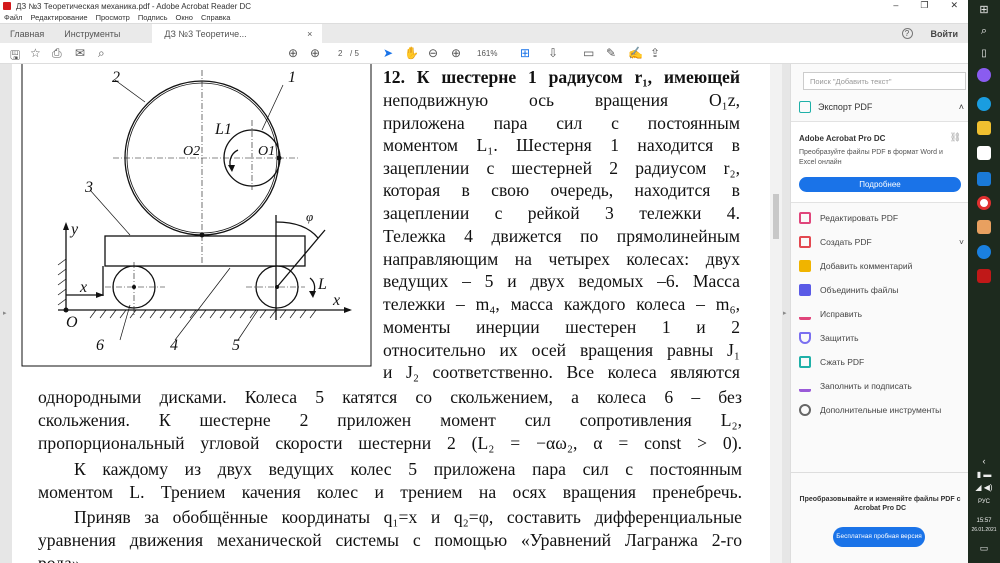 Image resolution: width=1000 pixels, height=563 pixels. What do you see at coordinates (984, 128) in the screenshot?
I see `file-explorer-icon` at bounding box center [984, 128].